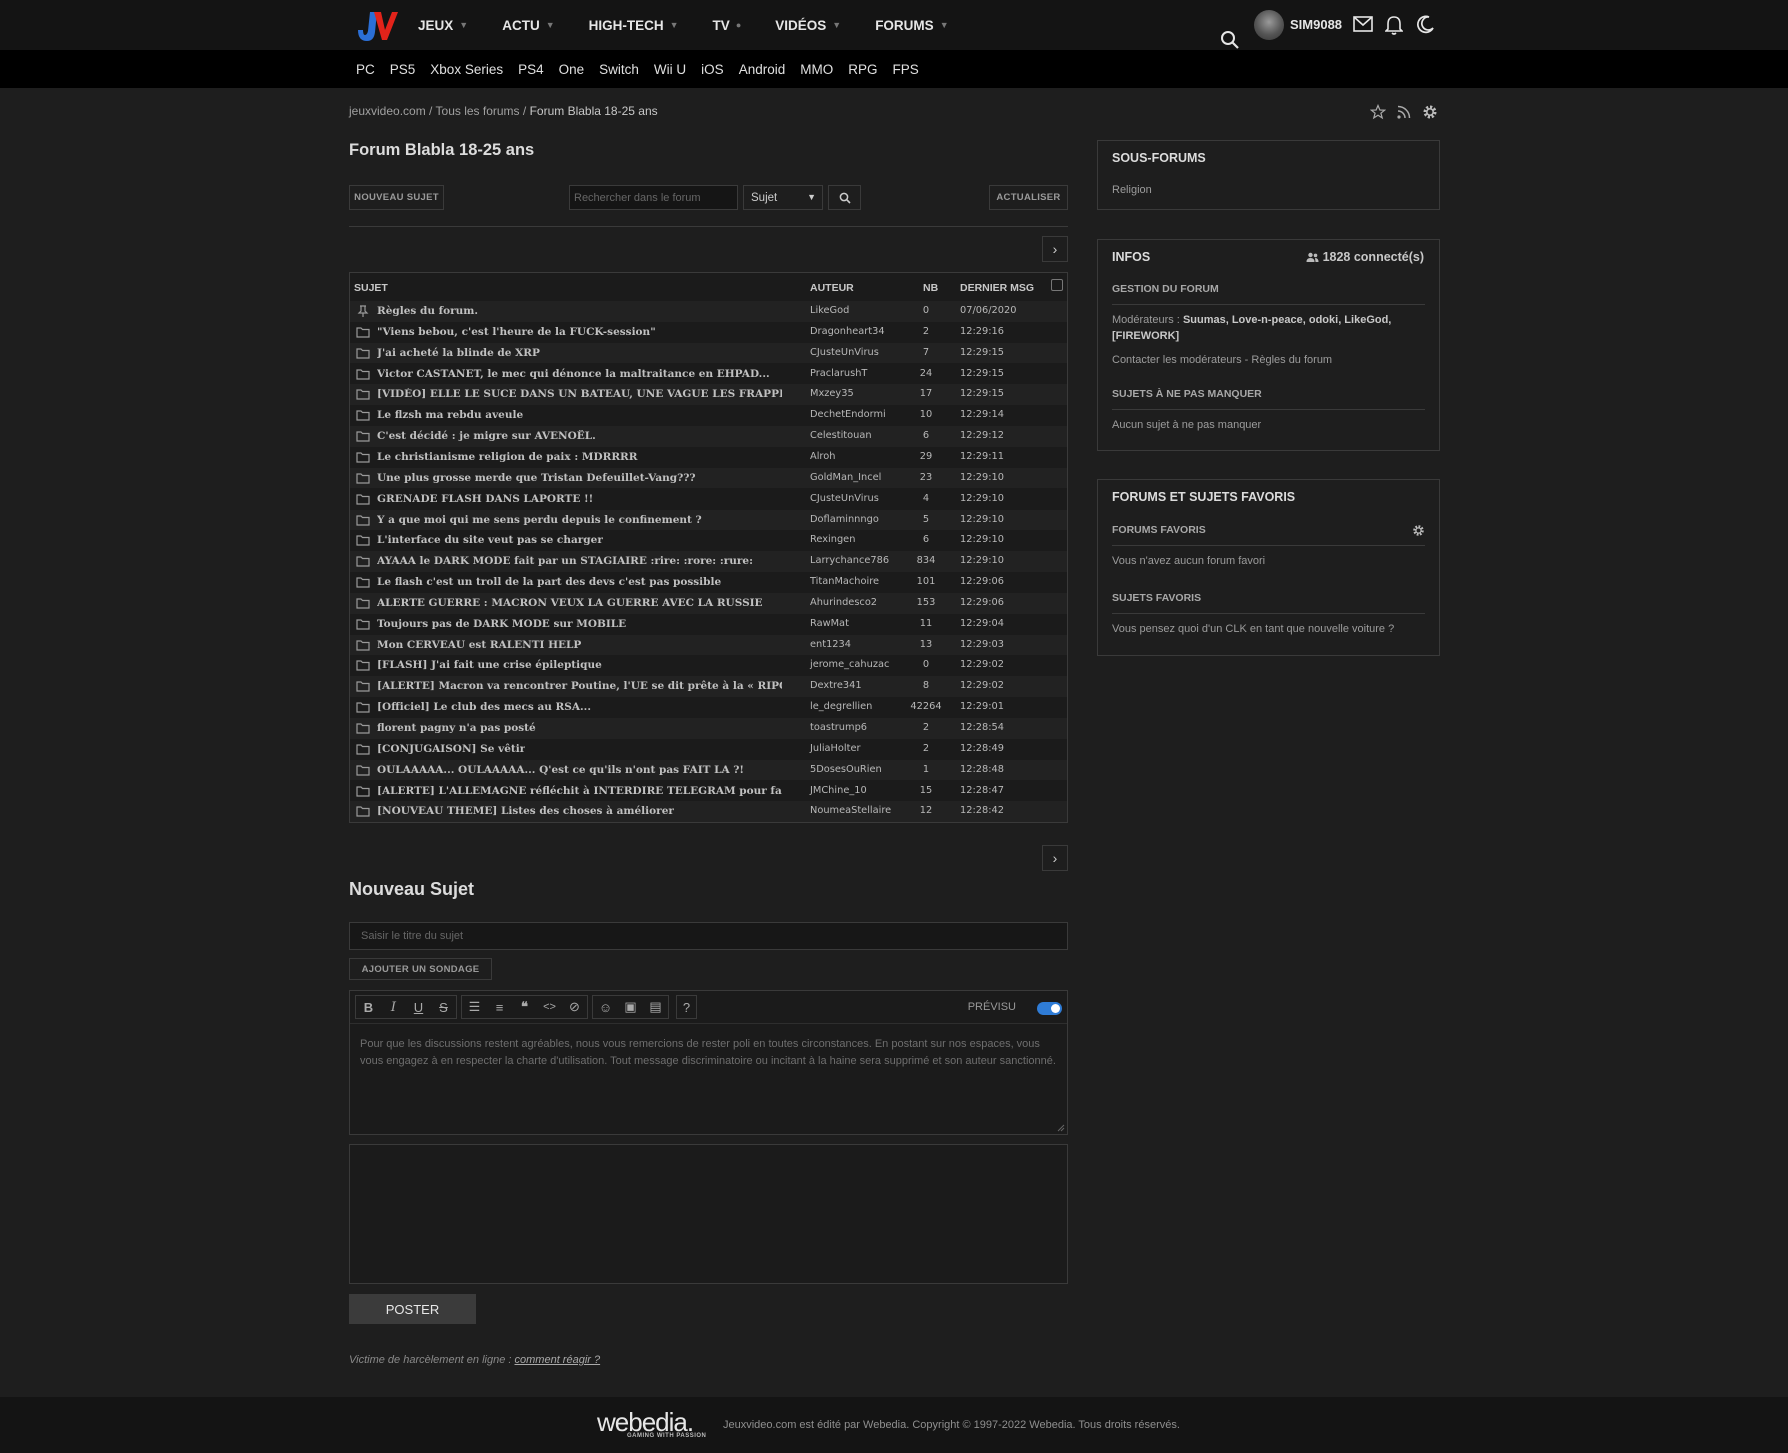 The height and width of the screenshot is (1453, 1788). Describe the element at coordinates (982, 623) in the screenshot. I see `topic-last-message: 12:29:04` at that location.